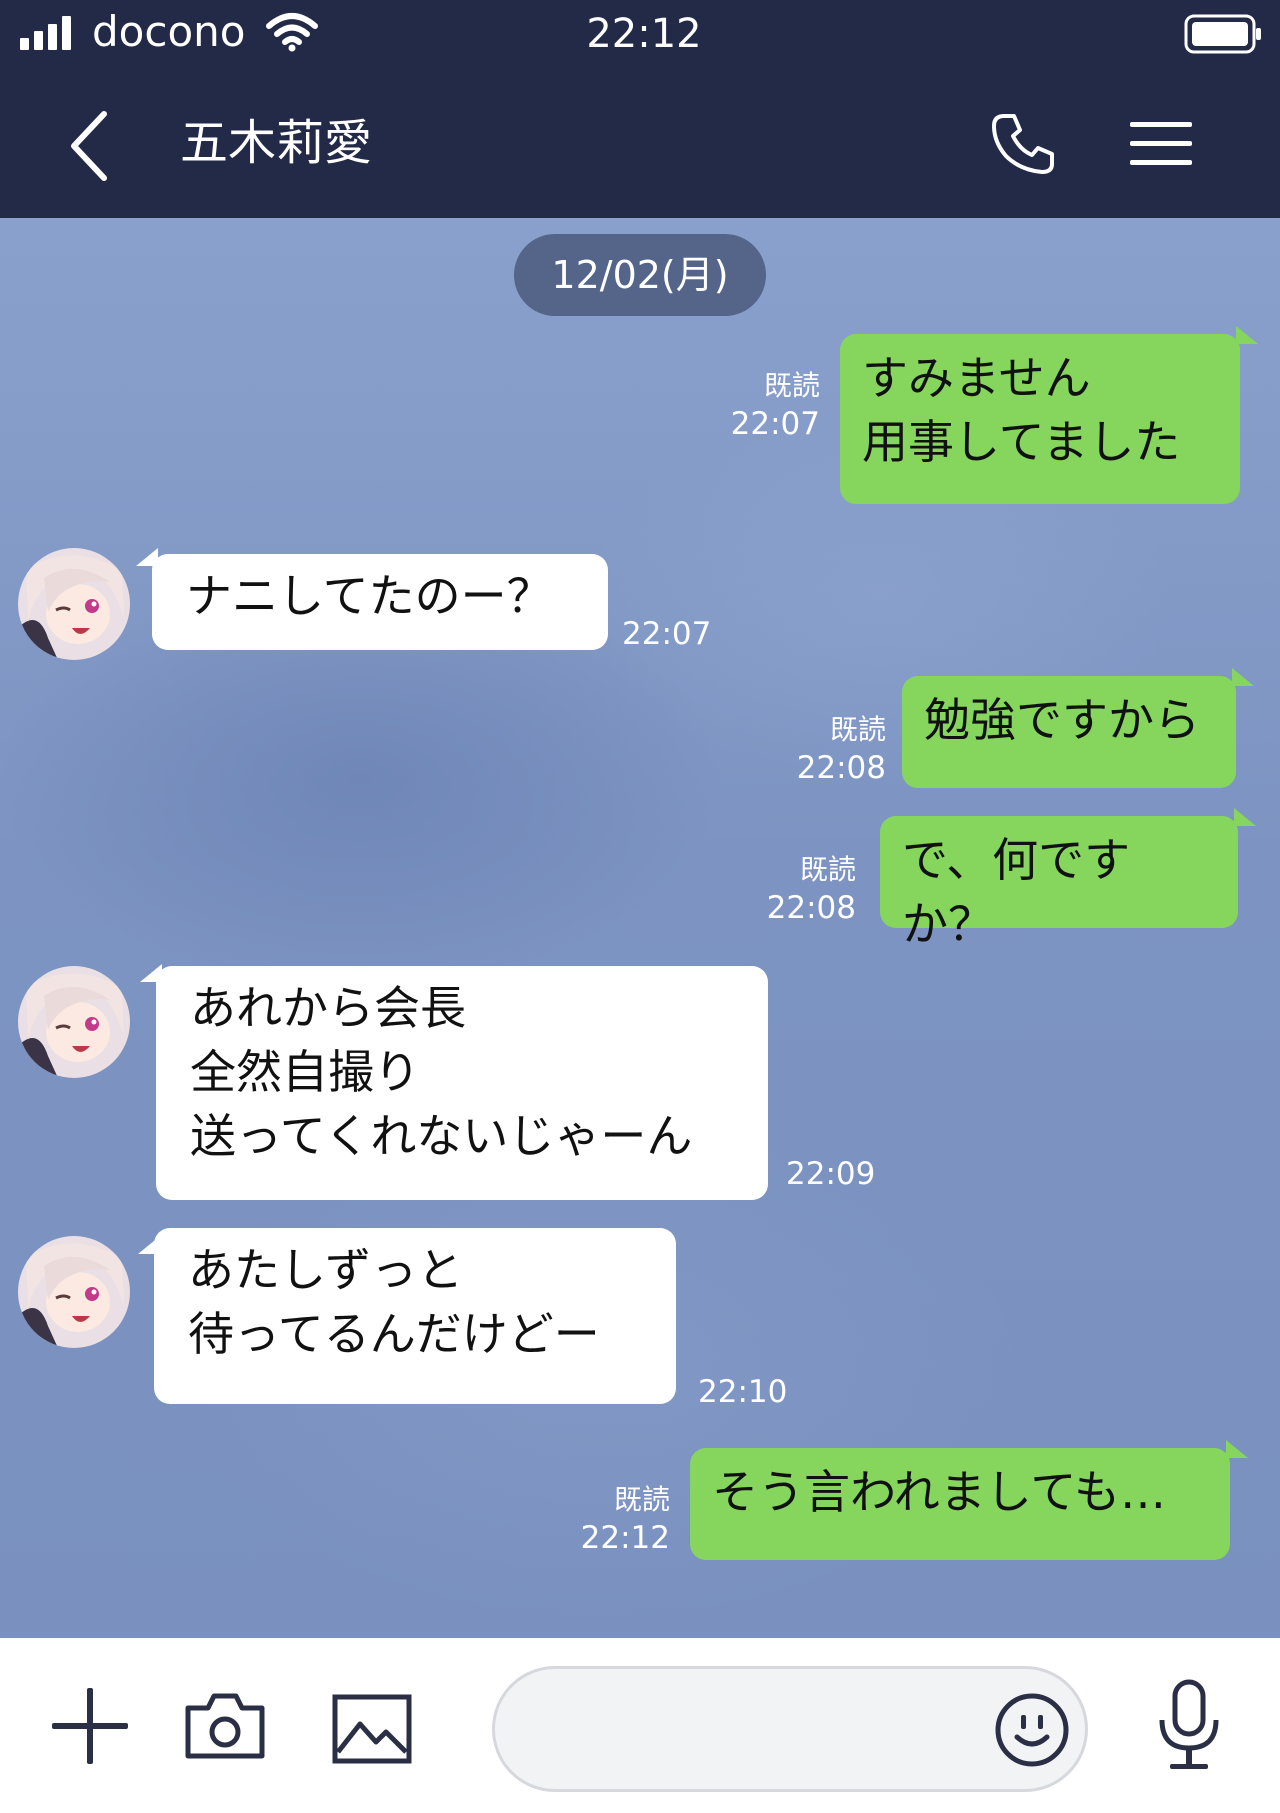  I want to click on message-bubble-received: ナニしてたのー？, so click(380, 602).